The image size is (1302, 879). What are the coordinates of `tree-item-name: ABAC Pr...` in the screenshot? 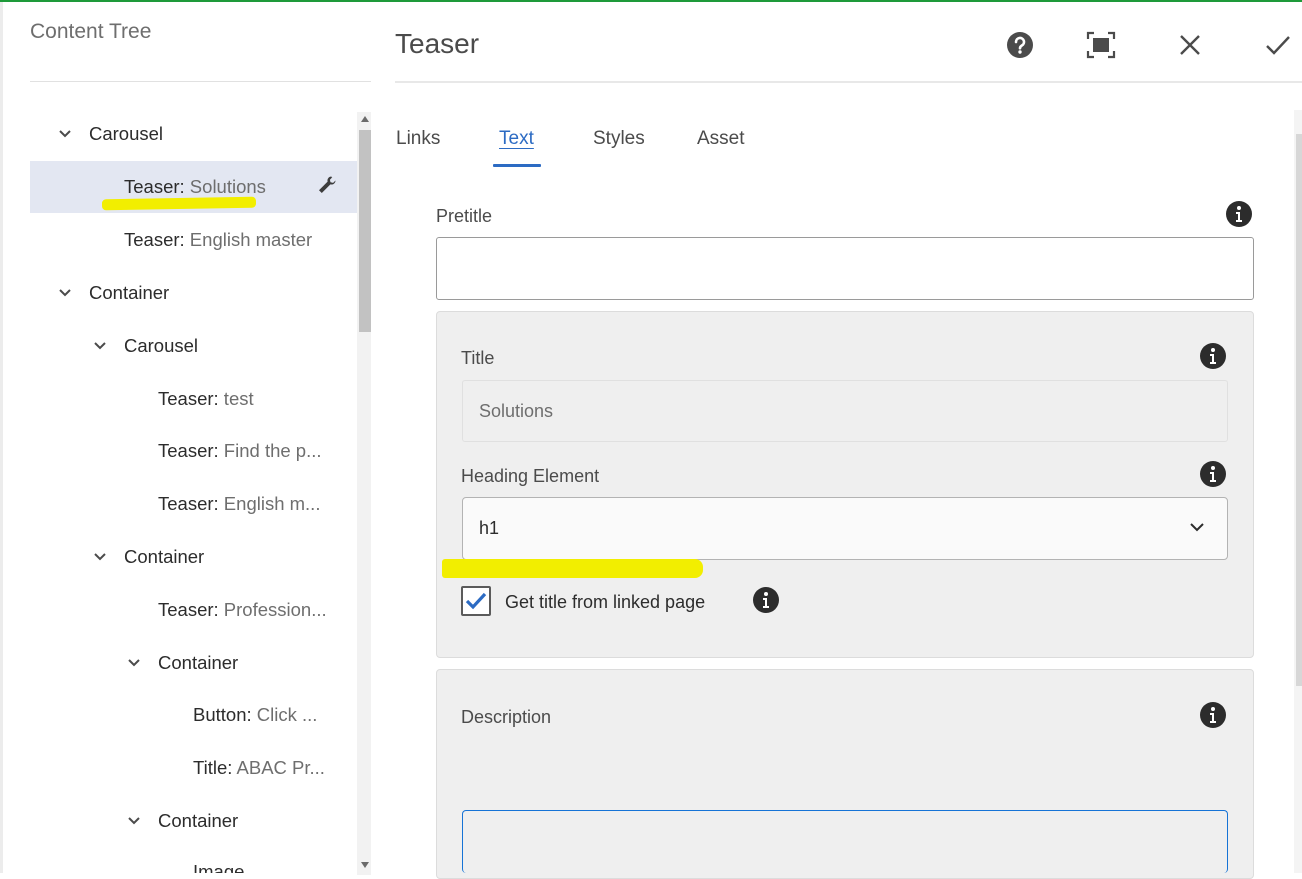 It's located at (278, 767).